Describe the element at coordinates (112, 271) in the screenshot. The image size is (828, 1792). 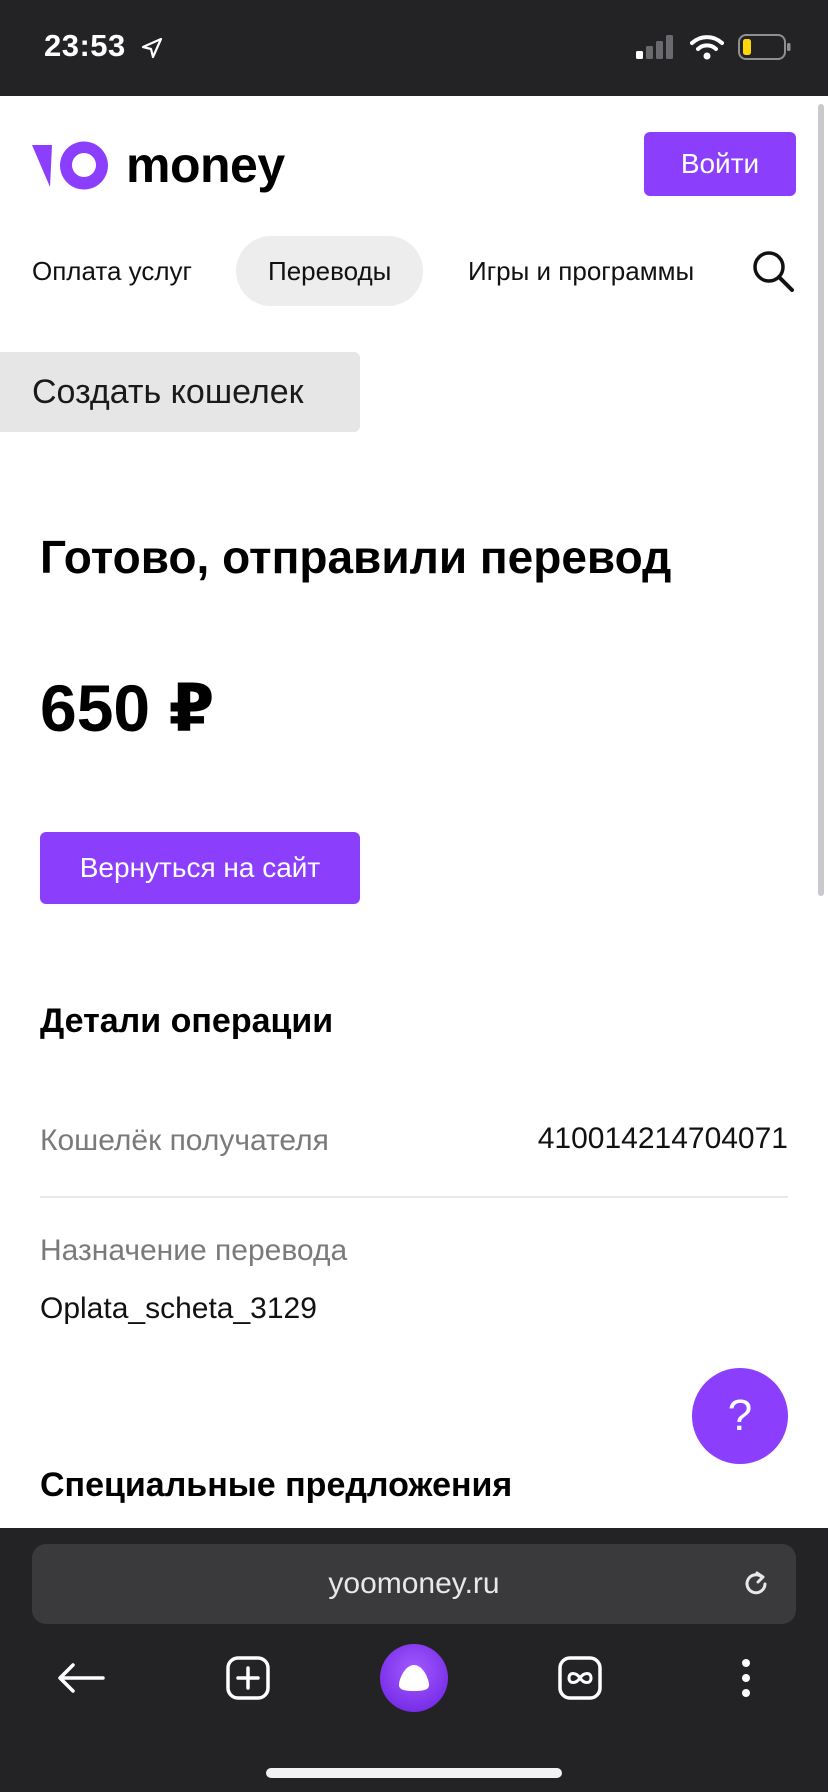
I see `nav-item-payments: Оплата услуг` at that location.